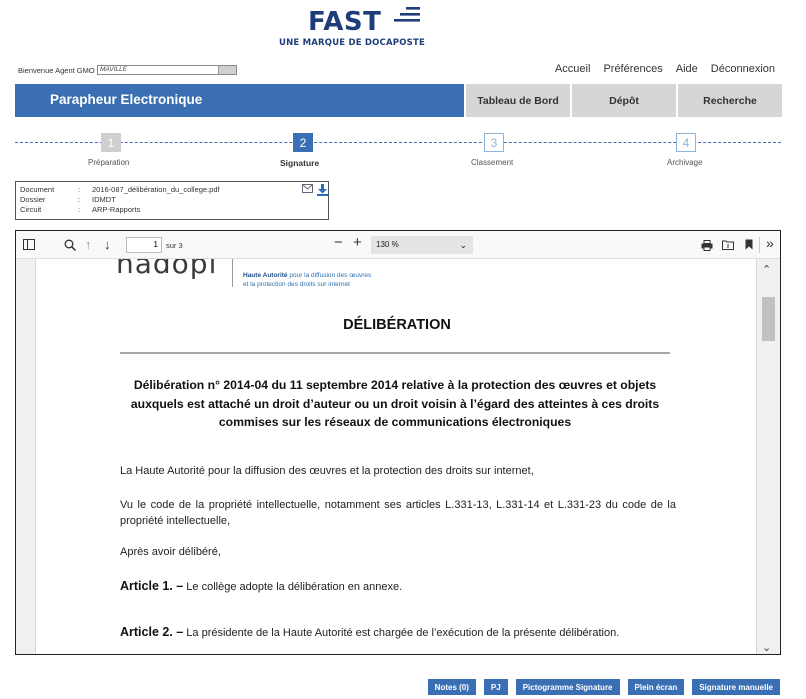  I want to click on fast-logo: FAST UNE MARQUE DE DOCAPOSTE, so click(359, 25).